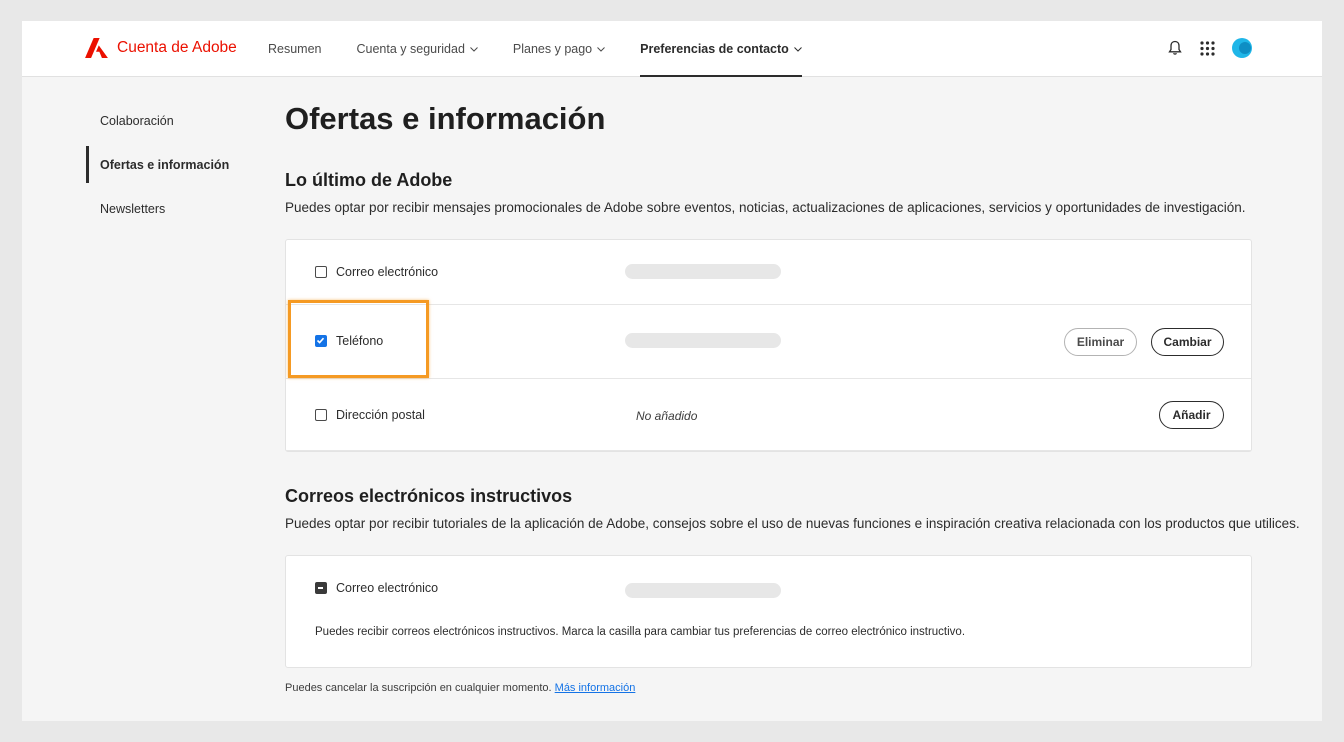 The image size is (1344, 742). What do you see at coordinates (1191, 415) in the screenshot?
I see `add-postal-button: Añadir` at bounding box center [1191, 415].